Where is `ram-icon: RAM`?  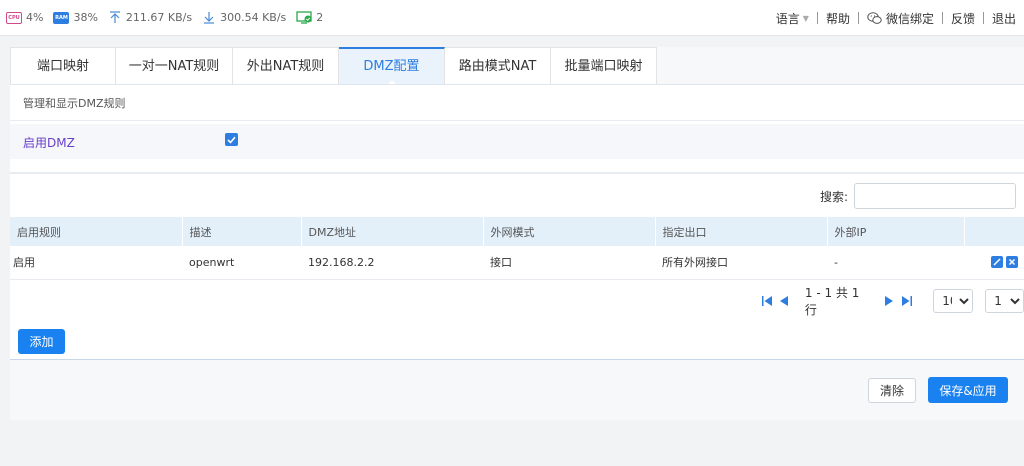 ram-icon: RAM is located at coordinates (61, 17).